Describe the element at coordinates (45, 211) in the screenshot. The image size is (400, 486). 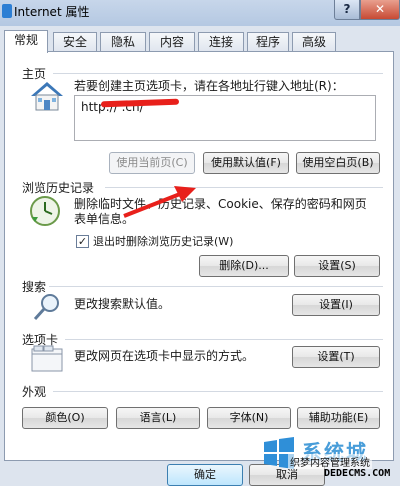
I see `clock-history-icon` at that location.